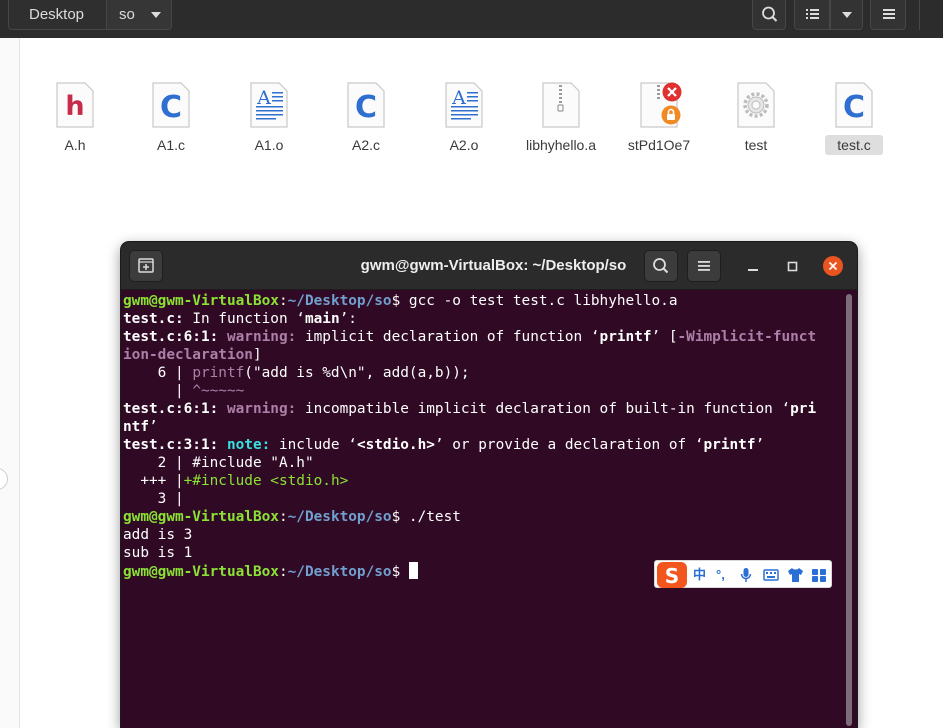 This screenshot has width=943, height=728. I want to click on file-item: test, so click(756, 119).